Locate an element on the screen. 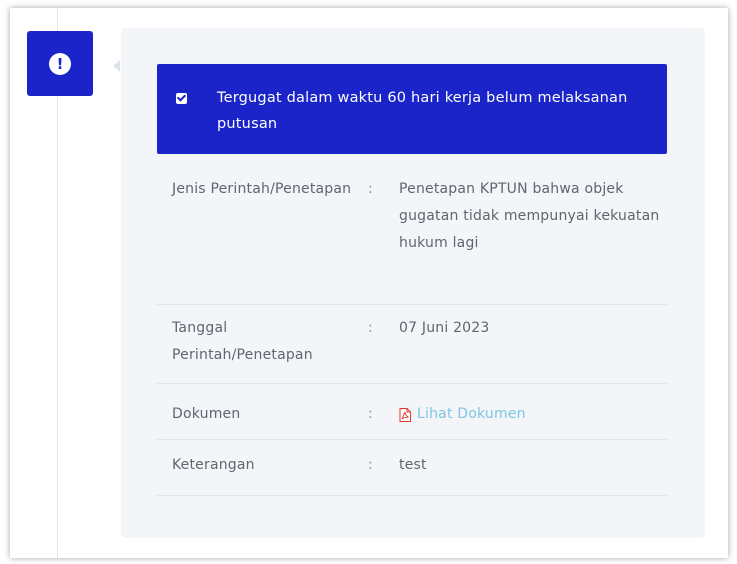  detail-value: 07 Juni 2023 is located at coordinates (444, 328).